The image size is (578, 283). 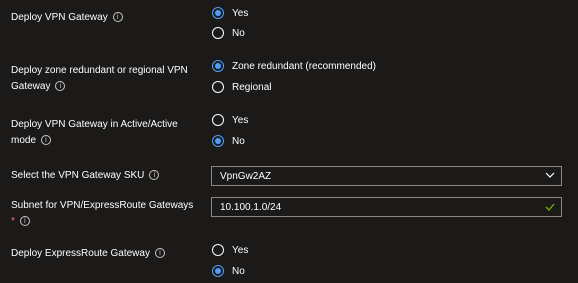 What do you see at coordinates (252, 87) in the screenshot?
I see `radio-label: Regional` at bounding box center [252, 87].